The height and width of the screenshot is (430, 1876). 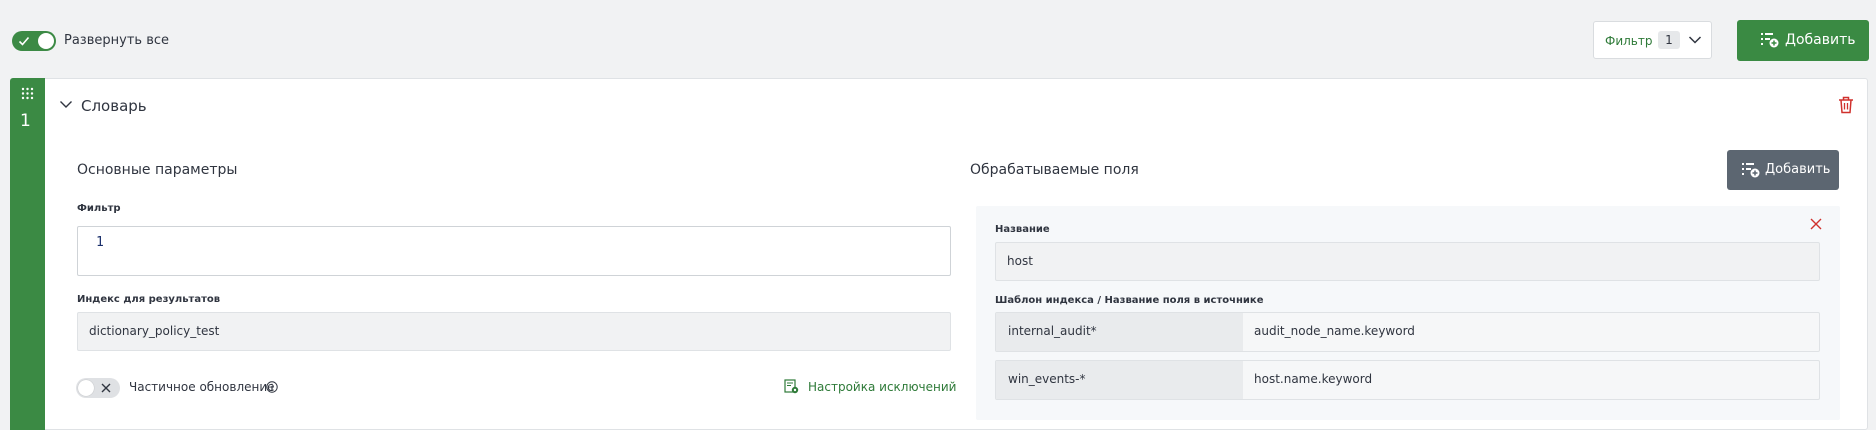 What do you see at coordinates (1629, 41) in the screenshot?
I see `filter-button-label: Фильтр` at bounding box center [1629, 41].